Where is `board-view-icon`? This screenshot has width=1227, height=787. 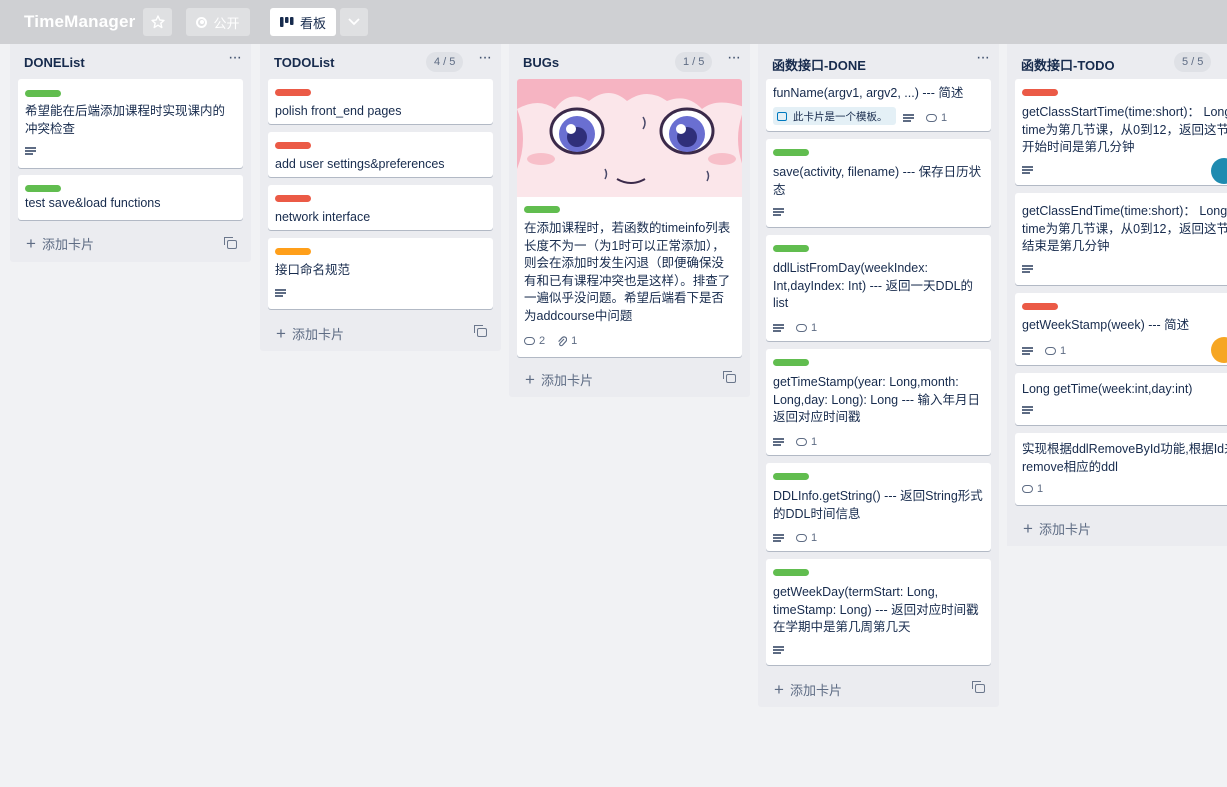 board-view-icon is located at coordinates (286, 22).